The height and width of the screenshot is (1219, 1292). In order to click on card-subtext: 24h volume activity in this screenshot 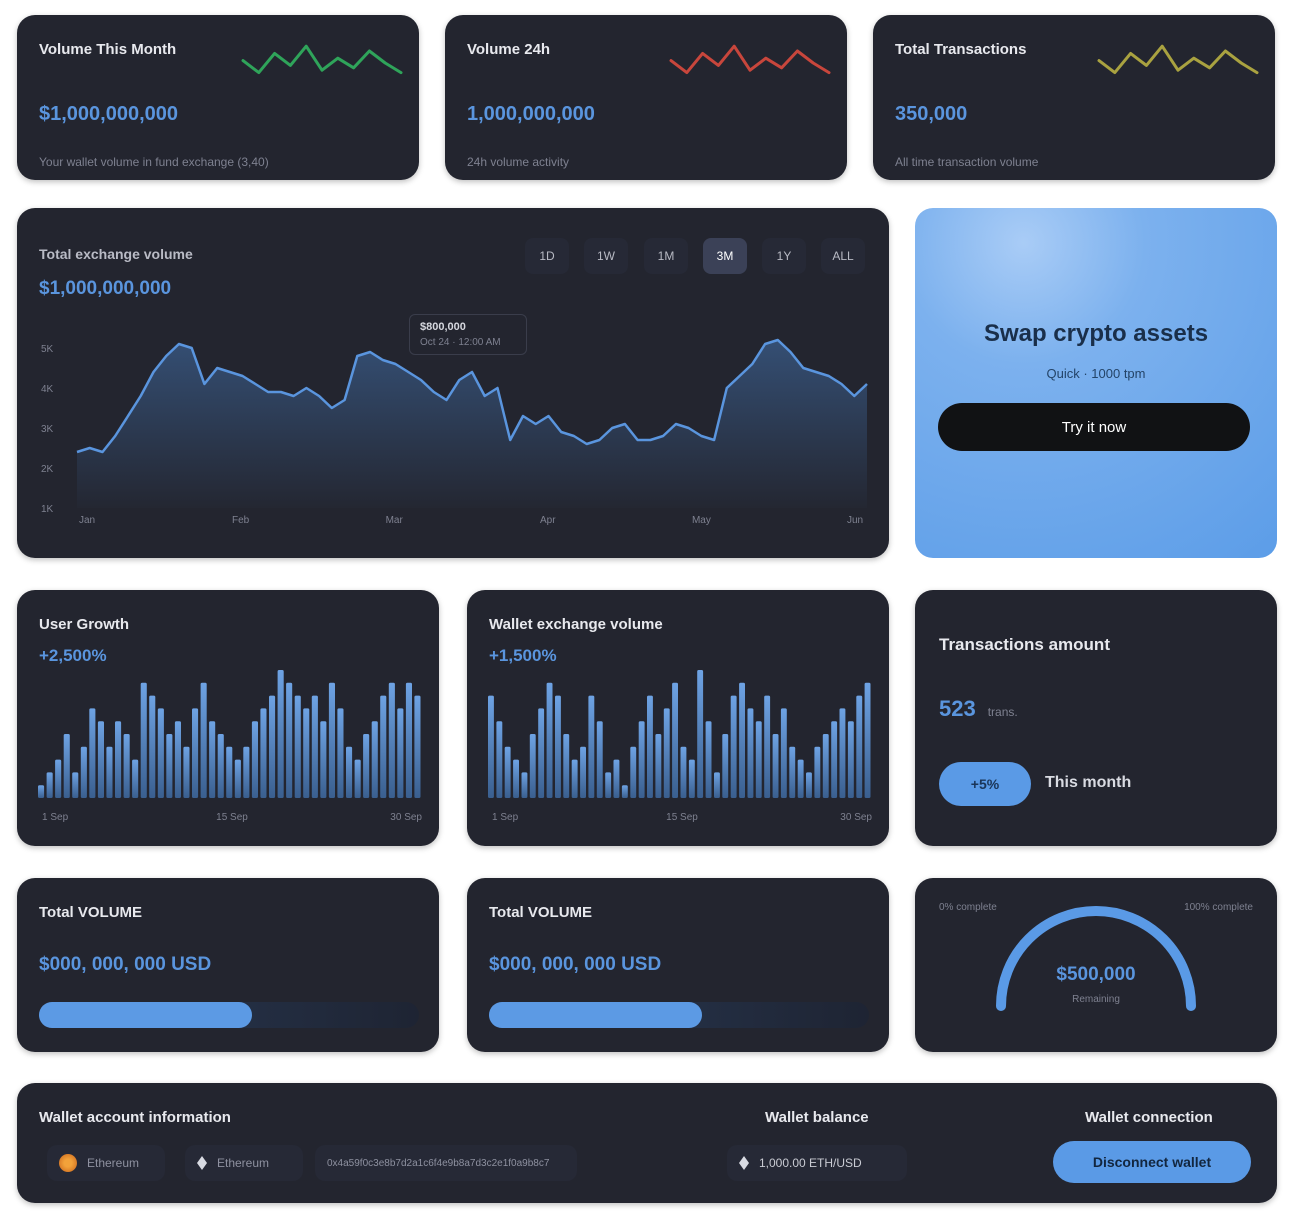, I will do `click(518, 162)`.